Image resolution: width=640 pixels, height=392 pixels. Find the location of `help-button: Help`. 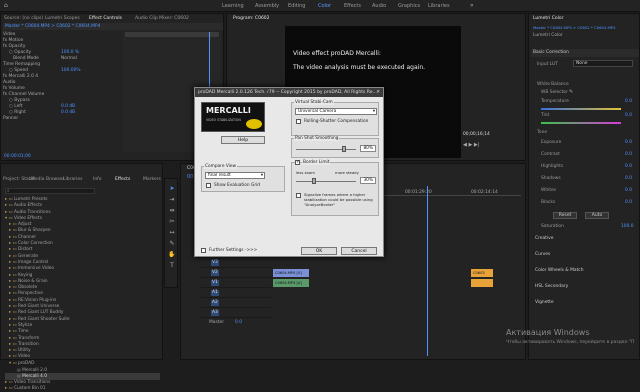

help-button: Help is located at coordinates (243, 140).